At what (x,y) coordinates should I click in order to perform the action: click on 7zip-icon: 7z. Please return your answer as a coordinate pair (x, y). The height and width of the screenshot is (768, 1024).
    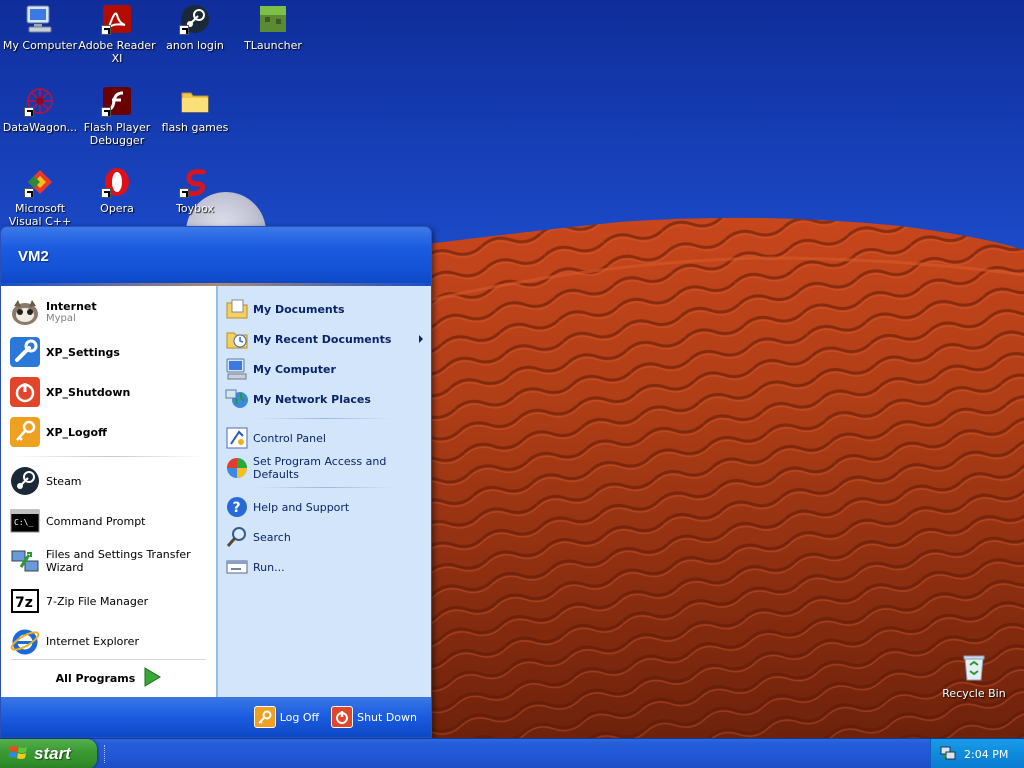
    Looking at the image, I should click on (25, 601).